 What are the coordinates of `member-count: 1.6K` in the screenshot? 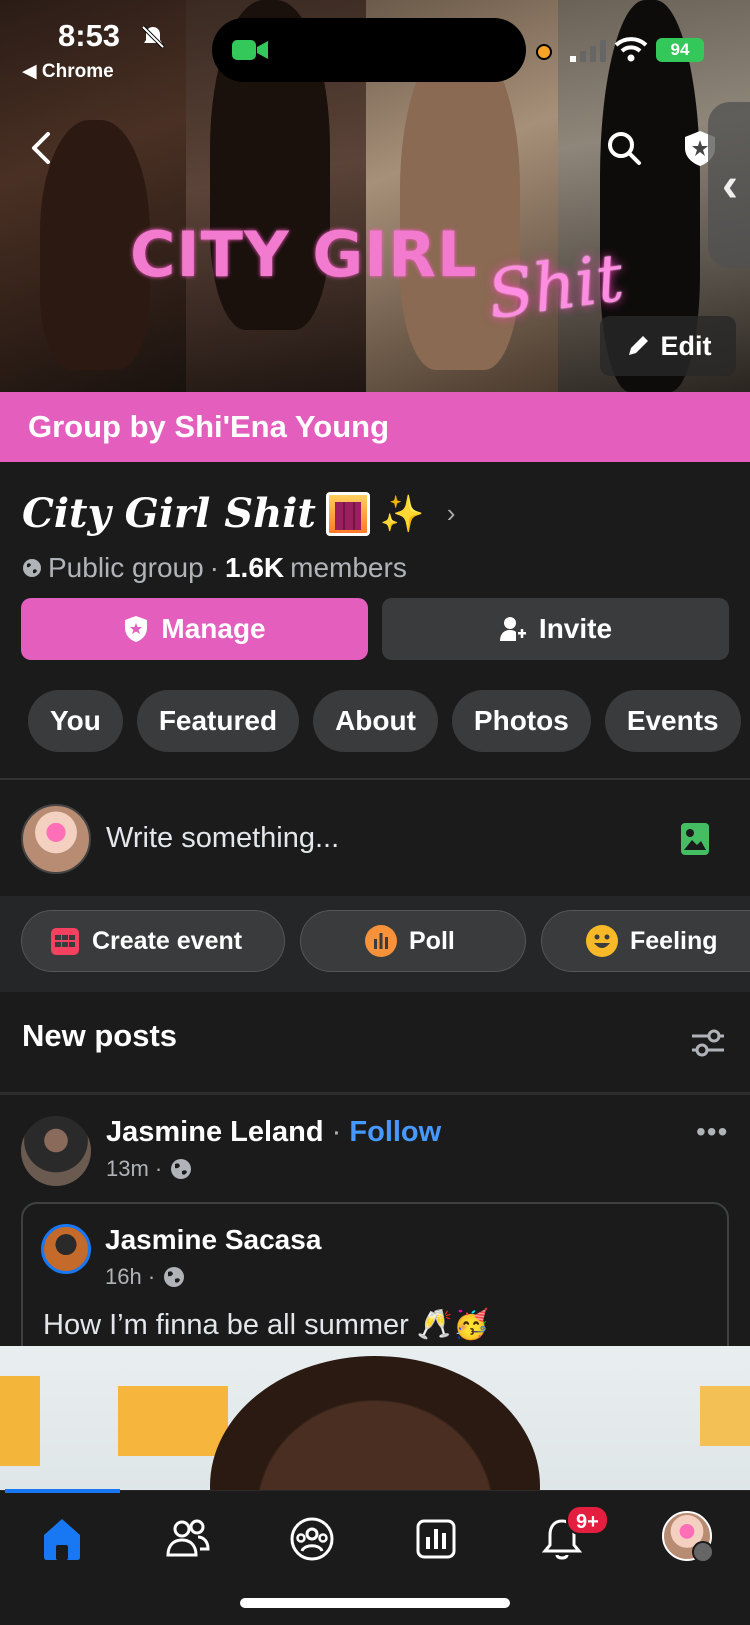 It's located at (254, 568).